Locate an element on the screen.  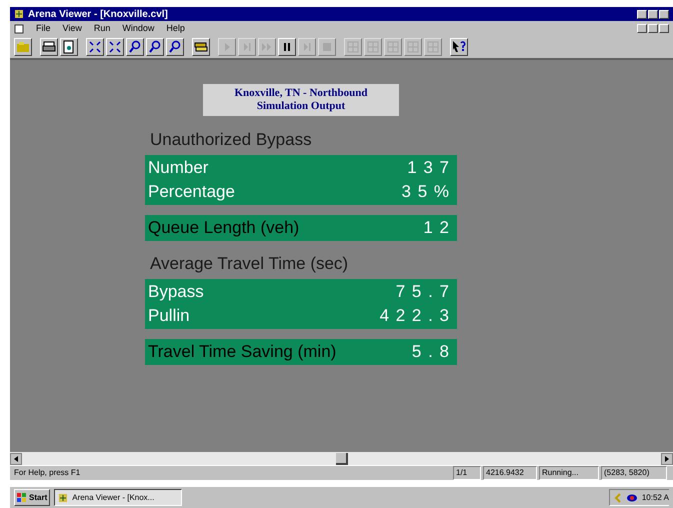
status-pane: (5283, 5820) is located at coordinates (634, 473).